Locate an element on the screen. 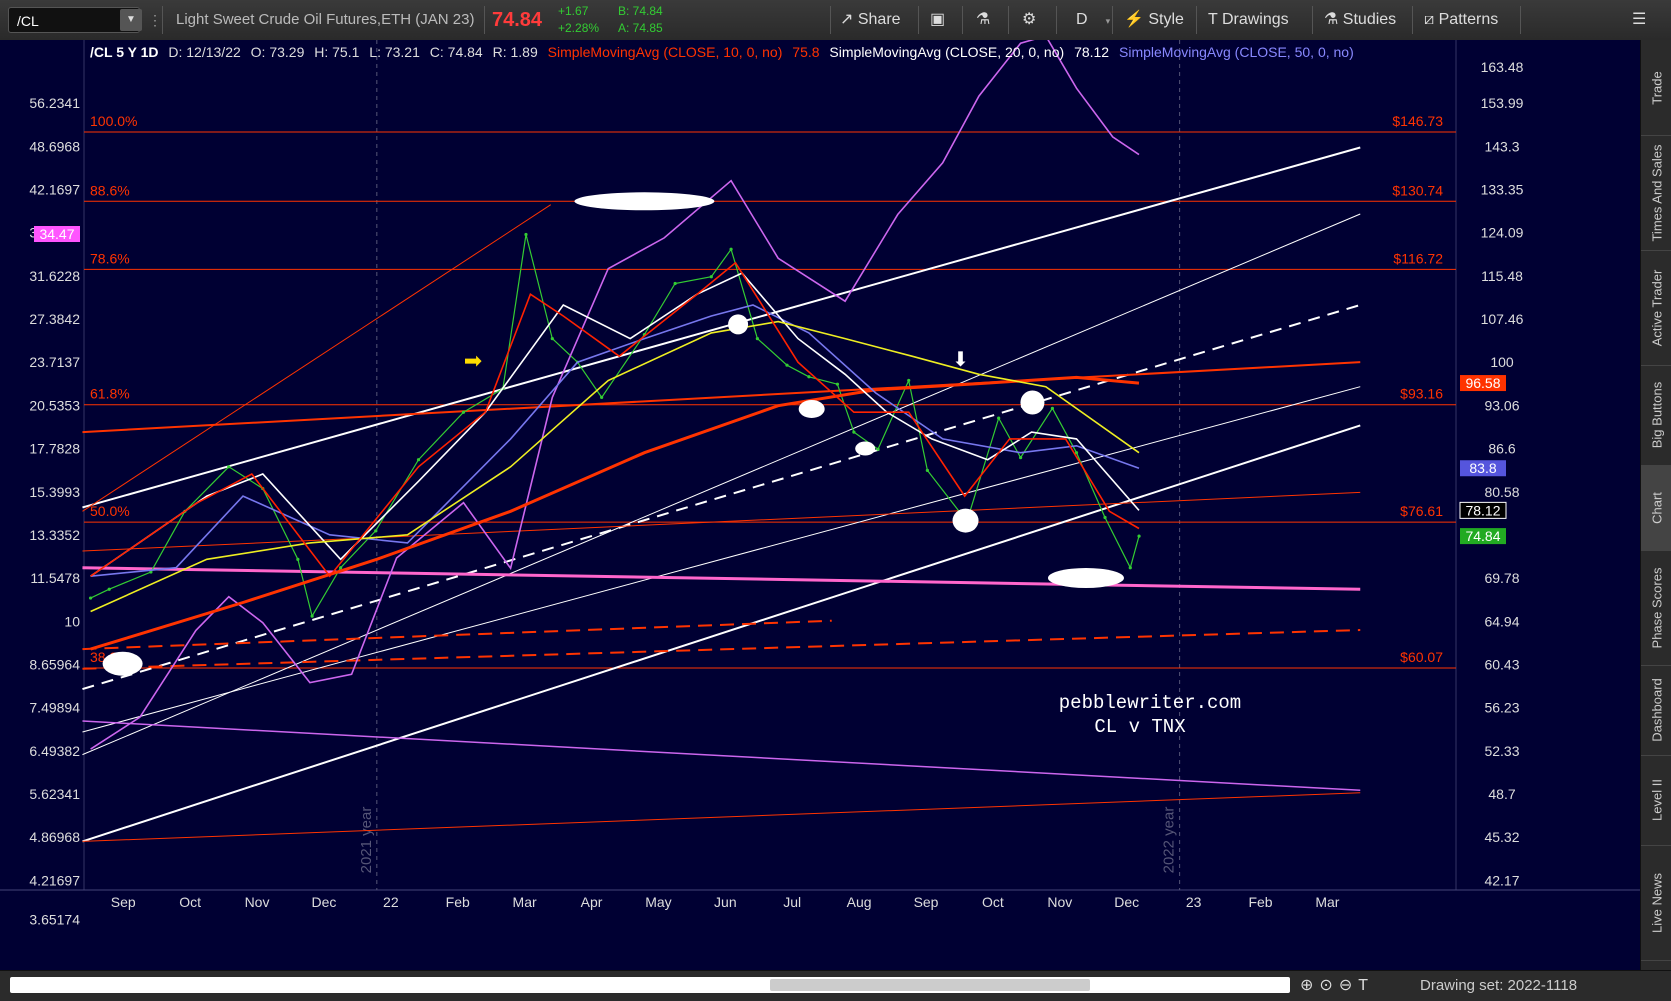 This screenshot has width=1671, height=1001. left-axis-tick: 6.49382 is located at coordinates (54, 751).